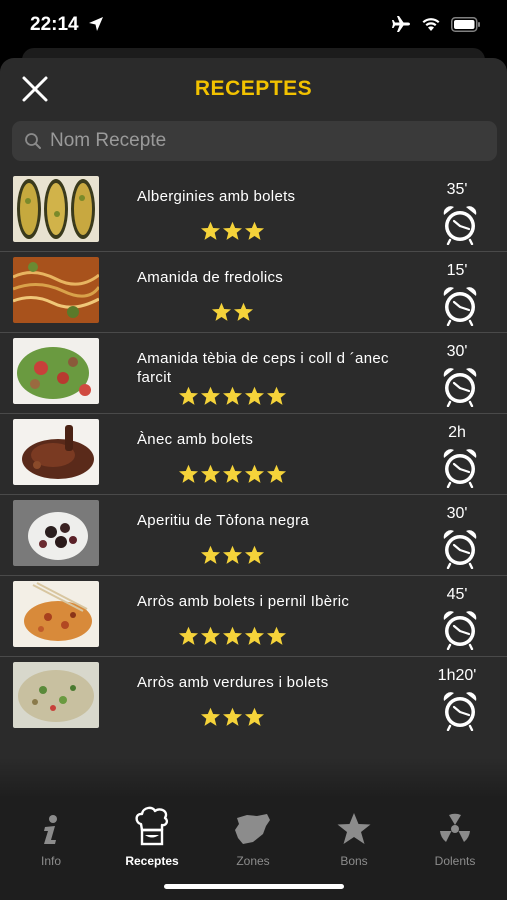 This screenshot has width=507, height=900. Describe the element at coordinates (50, 829) in the screenshot. I see `info-icon` at that location.